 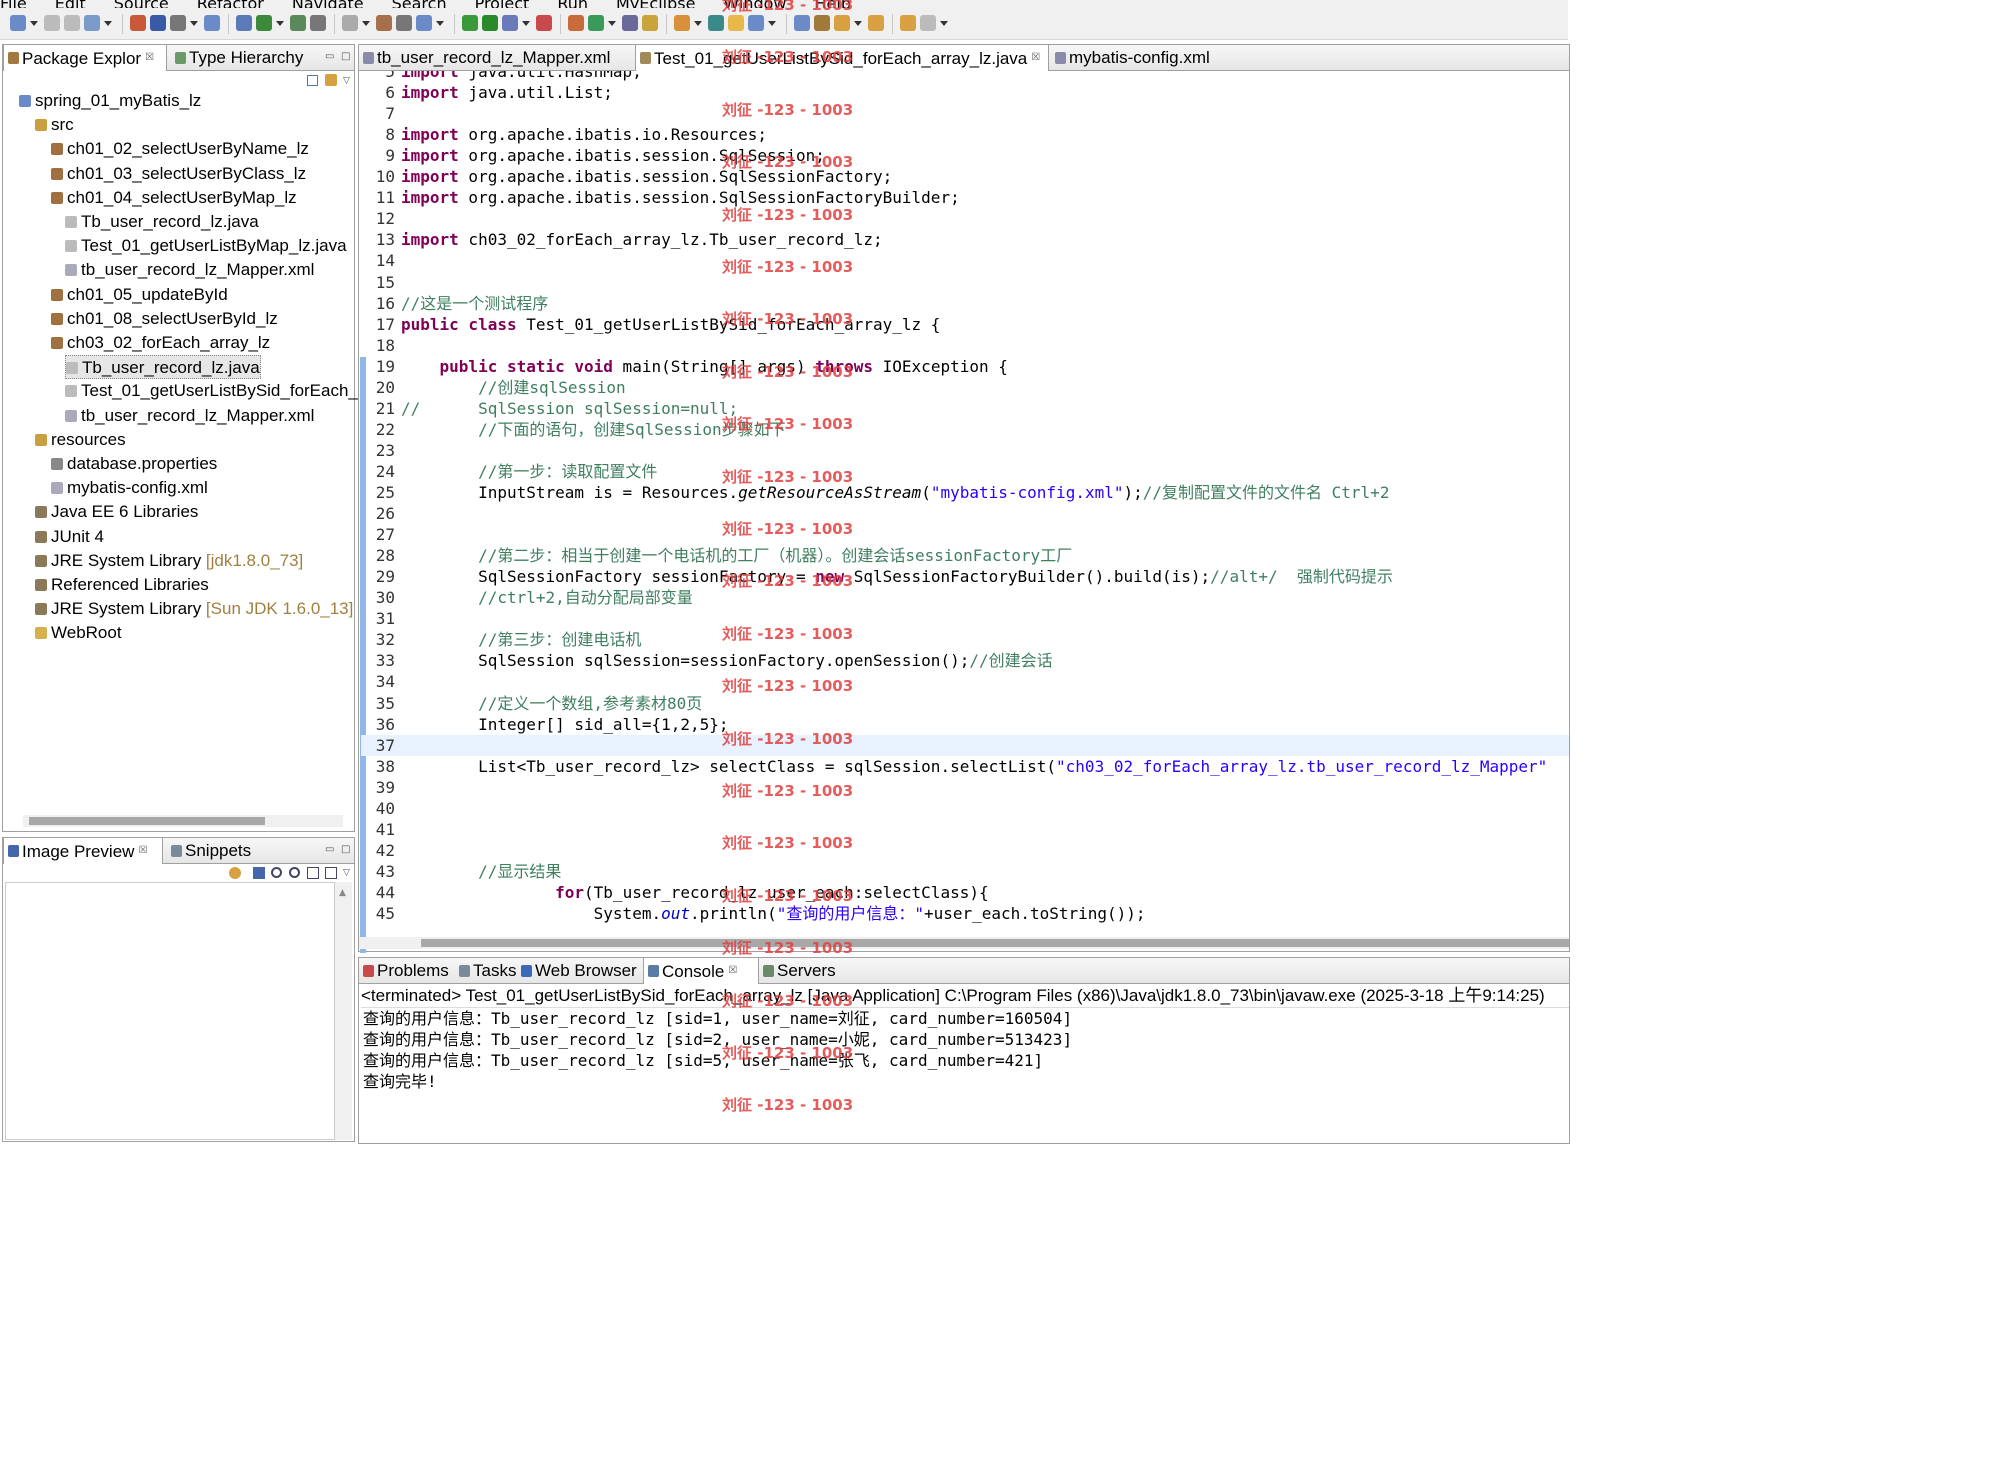 I want to click on menu-source: Source, so click(x=141, y=4).